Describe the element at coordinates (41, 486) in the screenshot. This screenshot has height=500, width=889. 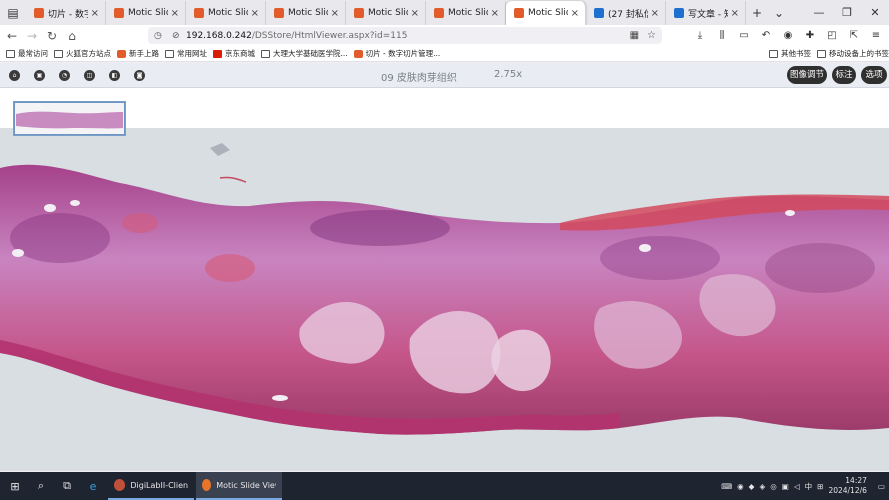
I see `search-icon: ⌕` at that location.